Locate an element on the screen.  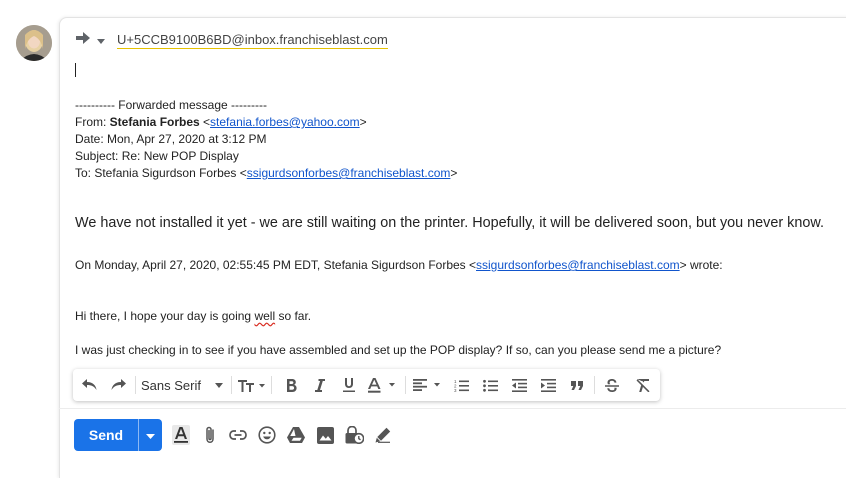
reply-type-dropdown-icon is located at coordinates (101, 40).